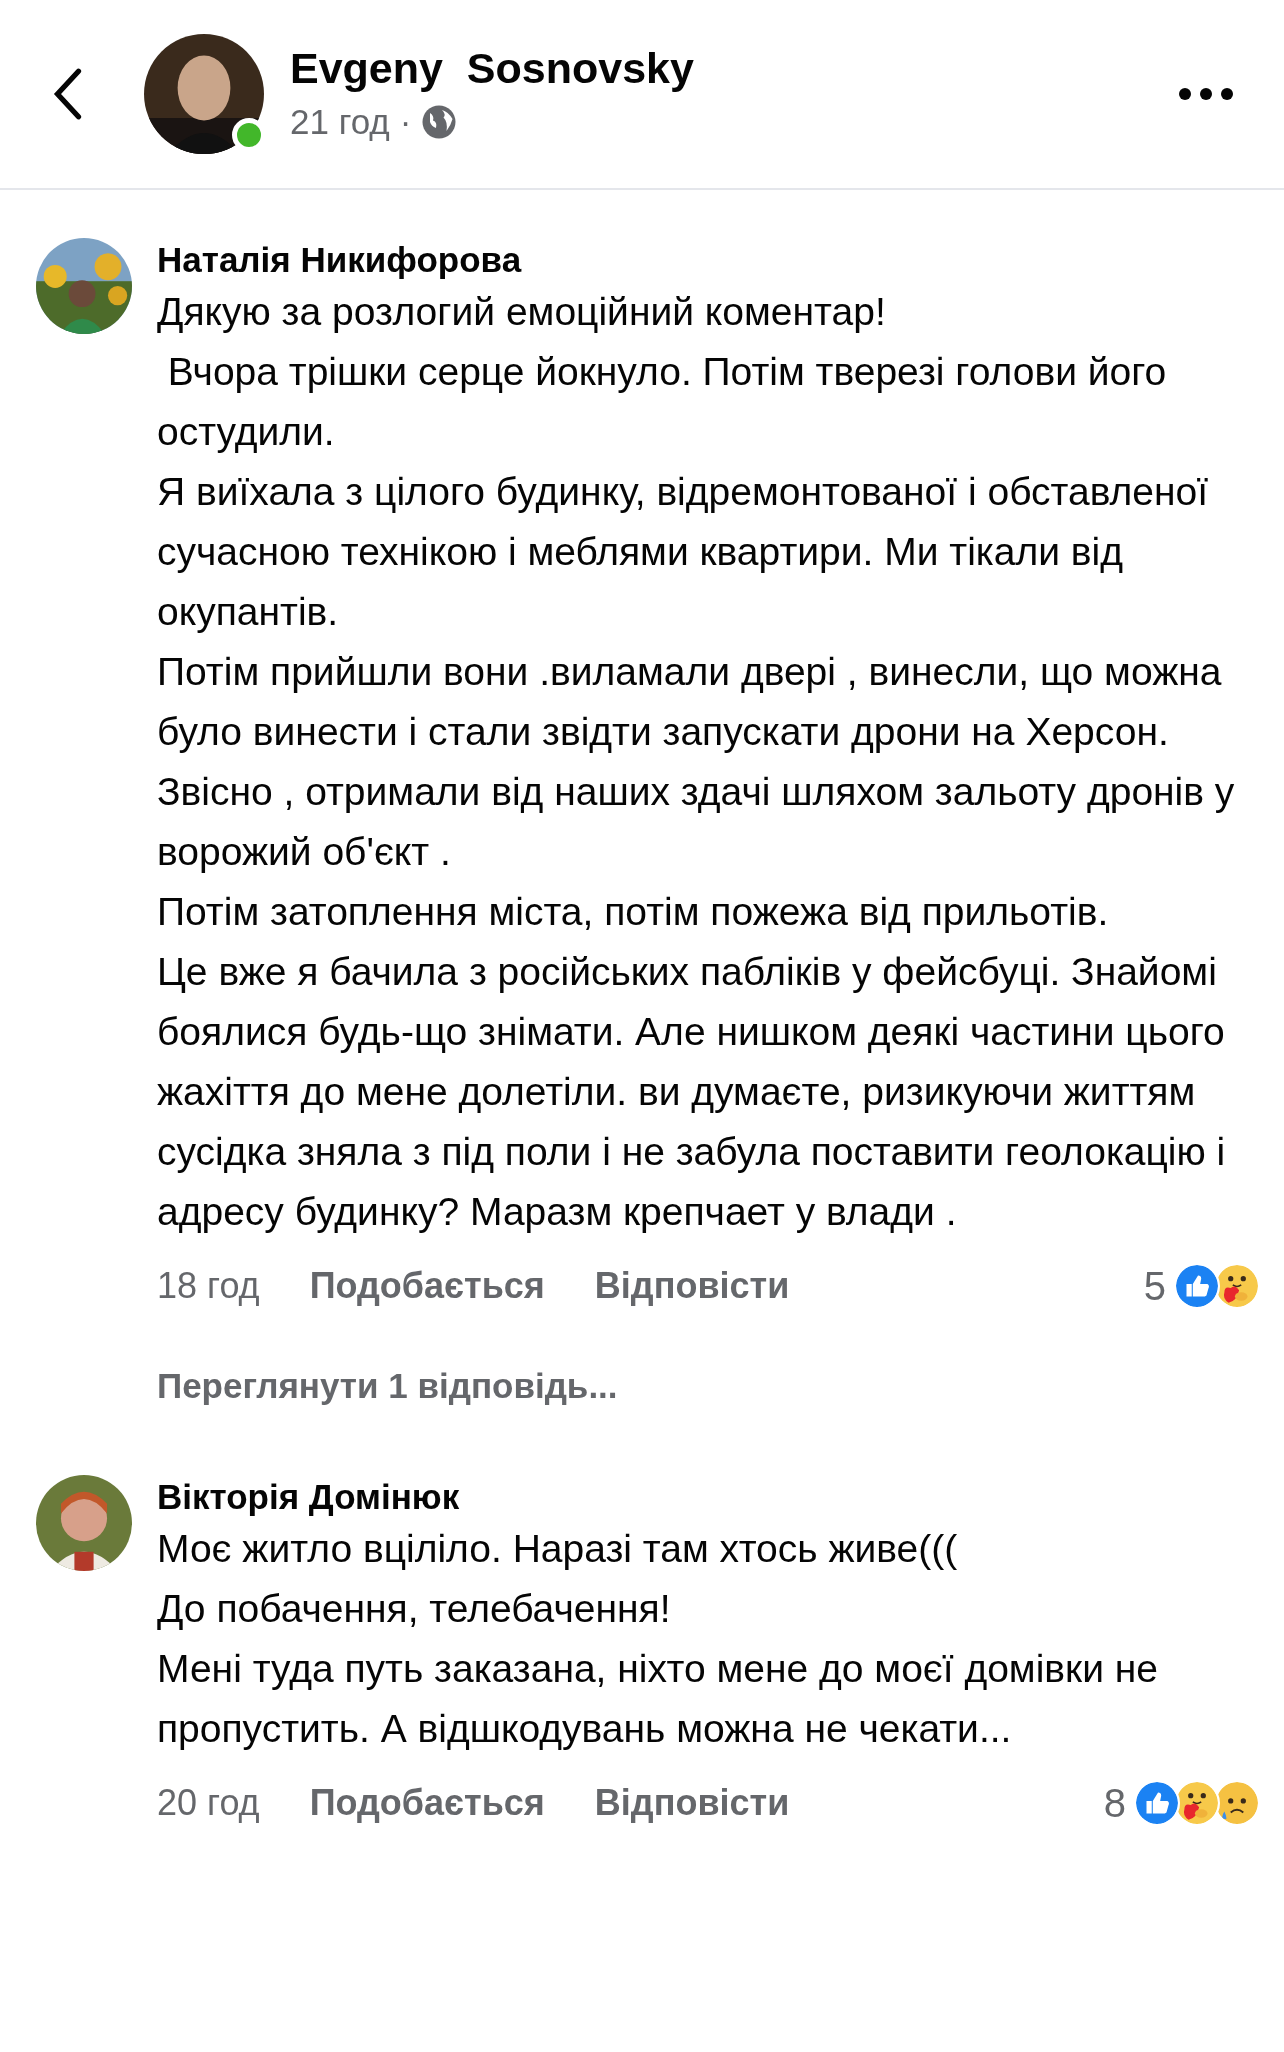 This screenshot has width=1284, height=2052. What do you see at coordinates (439, 122) in the screenshot?
I see `globe-icon` at bounding box center [439, 122].